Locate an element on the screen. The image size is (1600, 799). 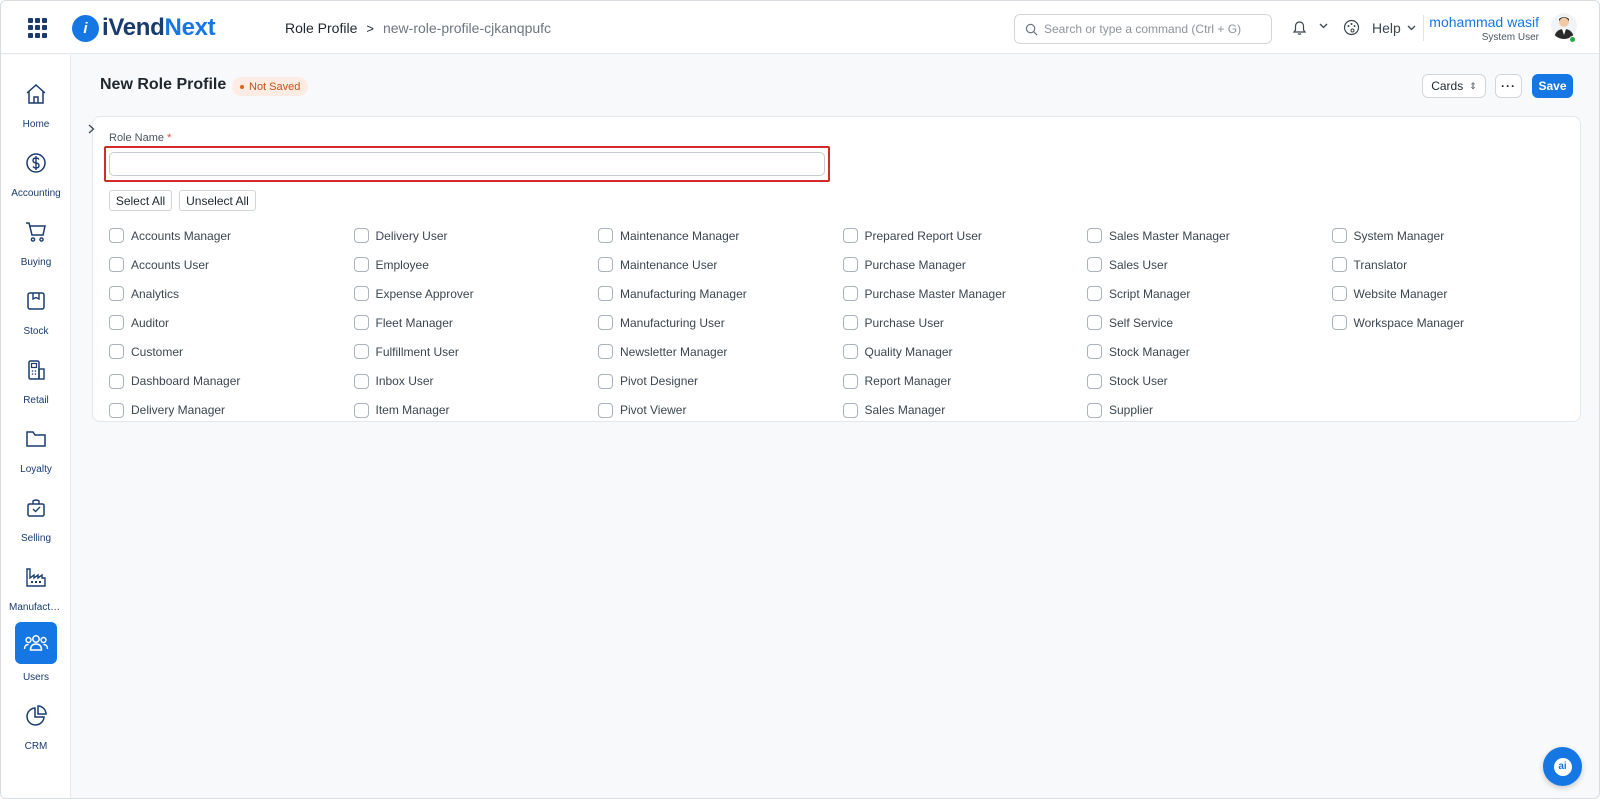
theme-palette-icon is located at coordinates (1351, 27).